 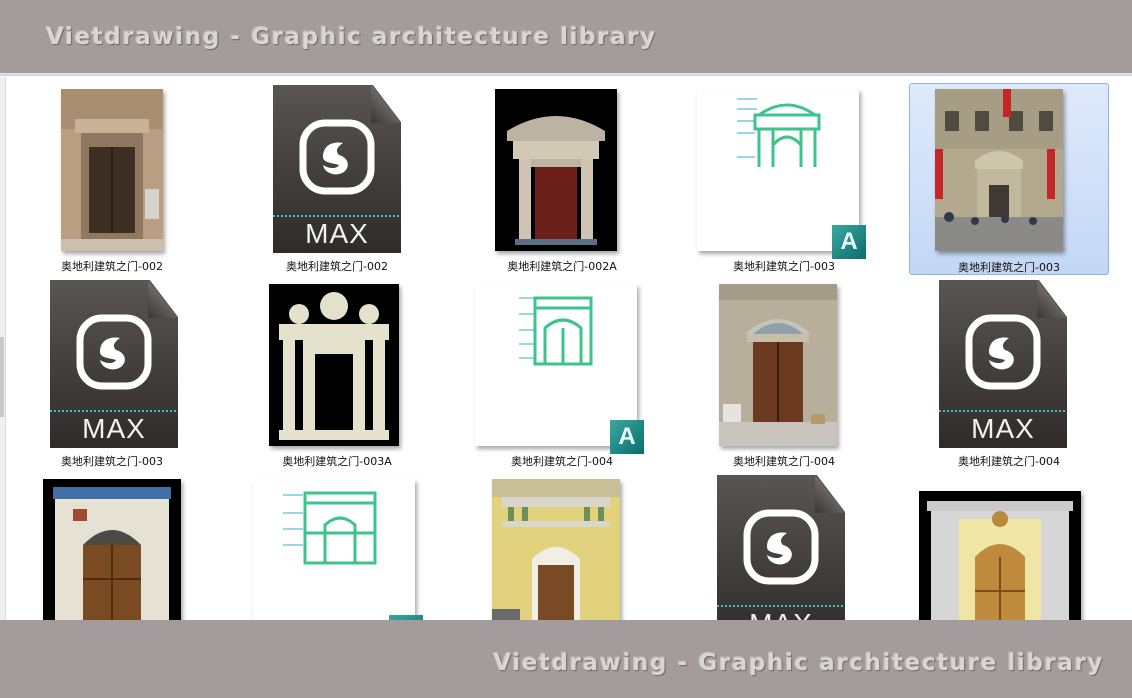 What do you see at coordinates (337, 461) in the screenshot?
I see `file-name: 奥地利建筑之门-003A` at bounding box center [337, 461].